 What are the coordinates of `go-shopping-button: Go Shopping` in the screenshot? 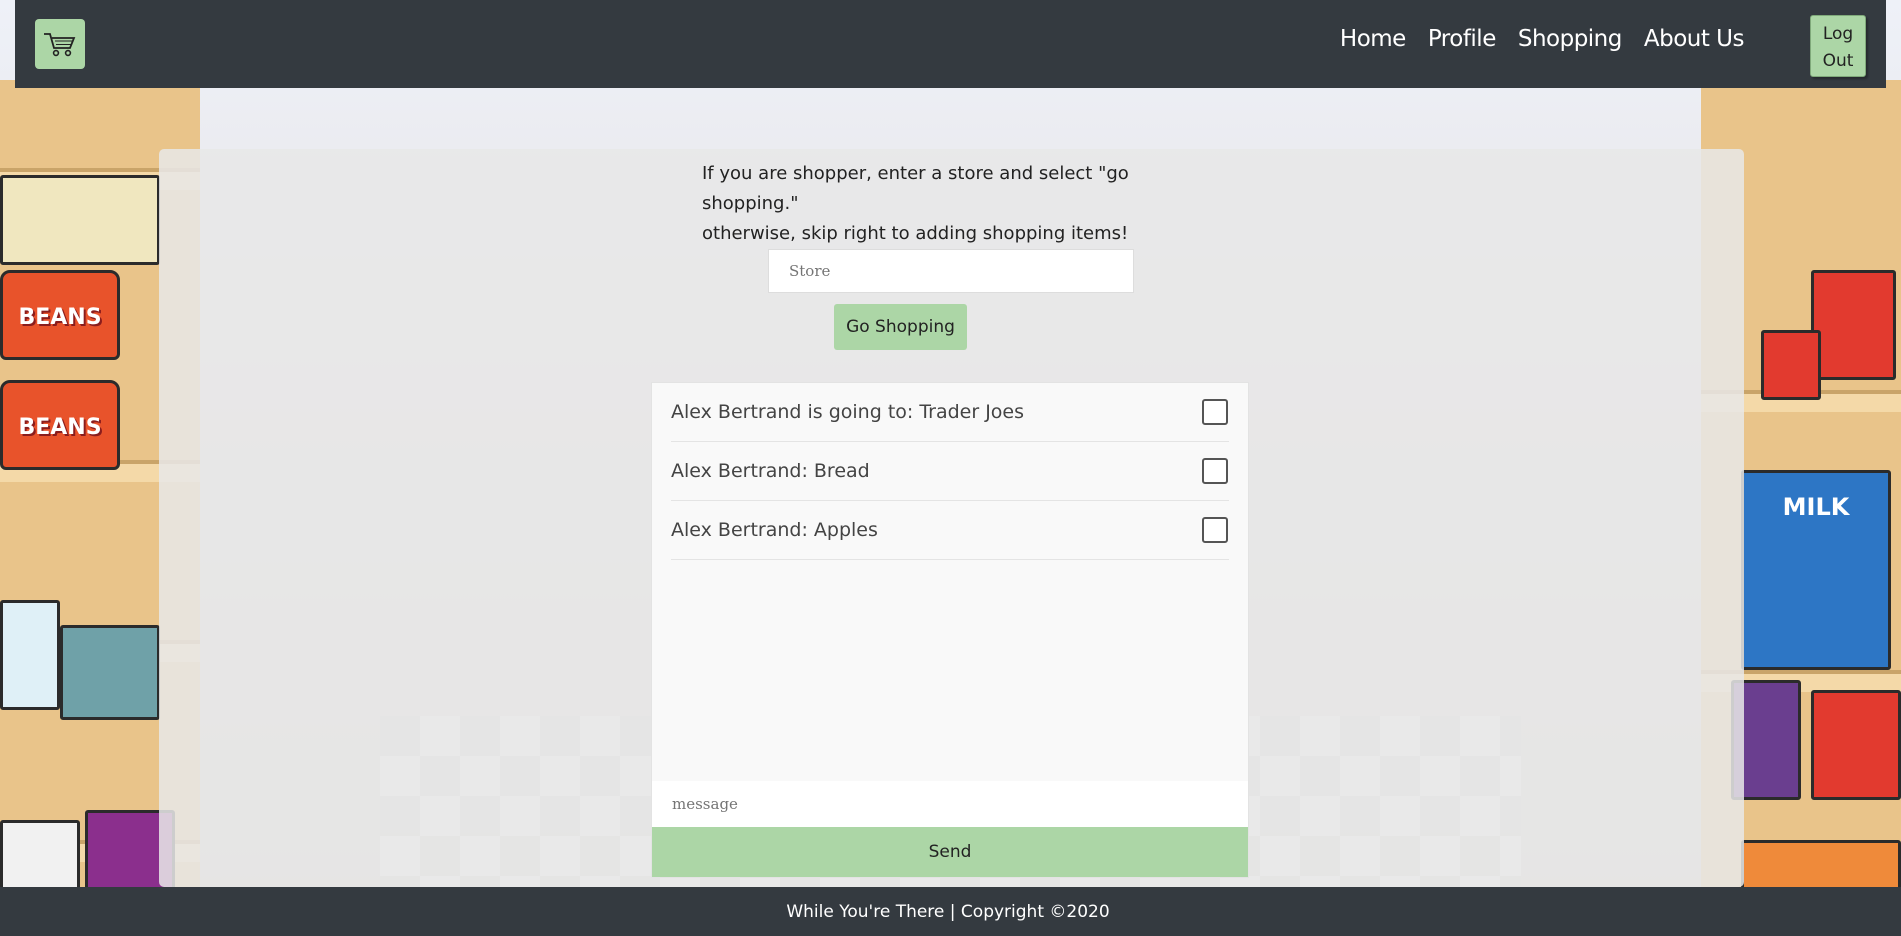 It's located at (900, 327).